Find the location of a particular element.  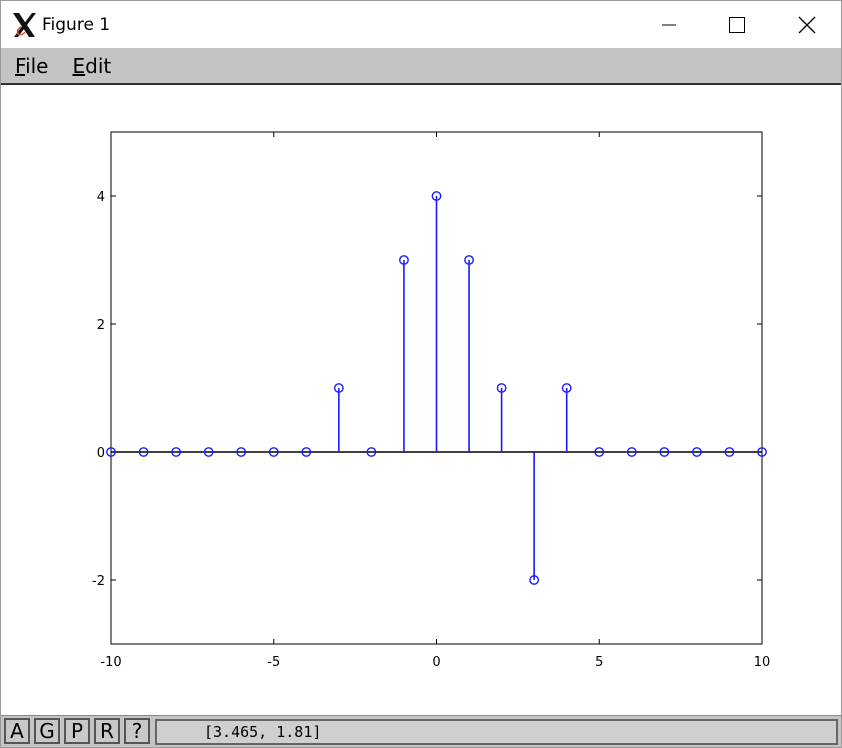

maximize-button is located at coordinates (737, 24).